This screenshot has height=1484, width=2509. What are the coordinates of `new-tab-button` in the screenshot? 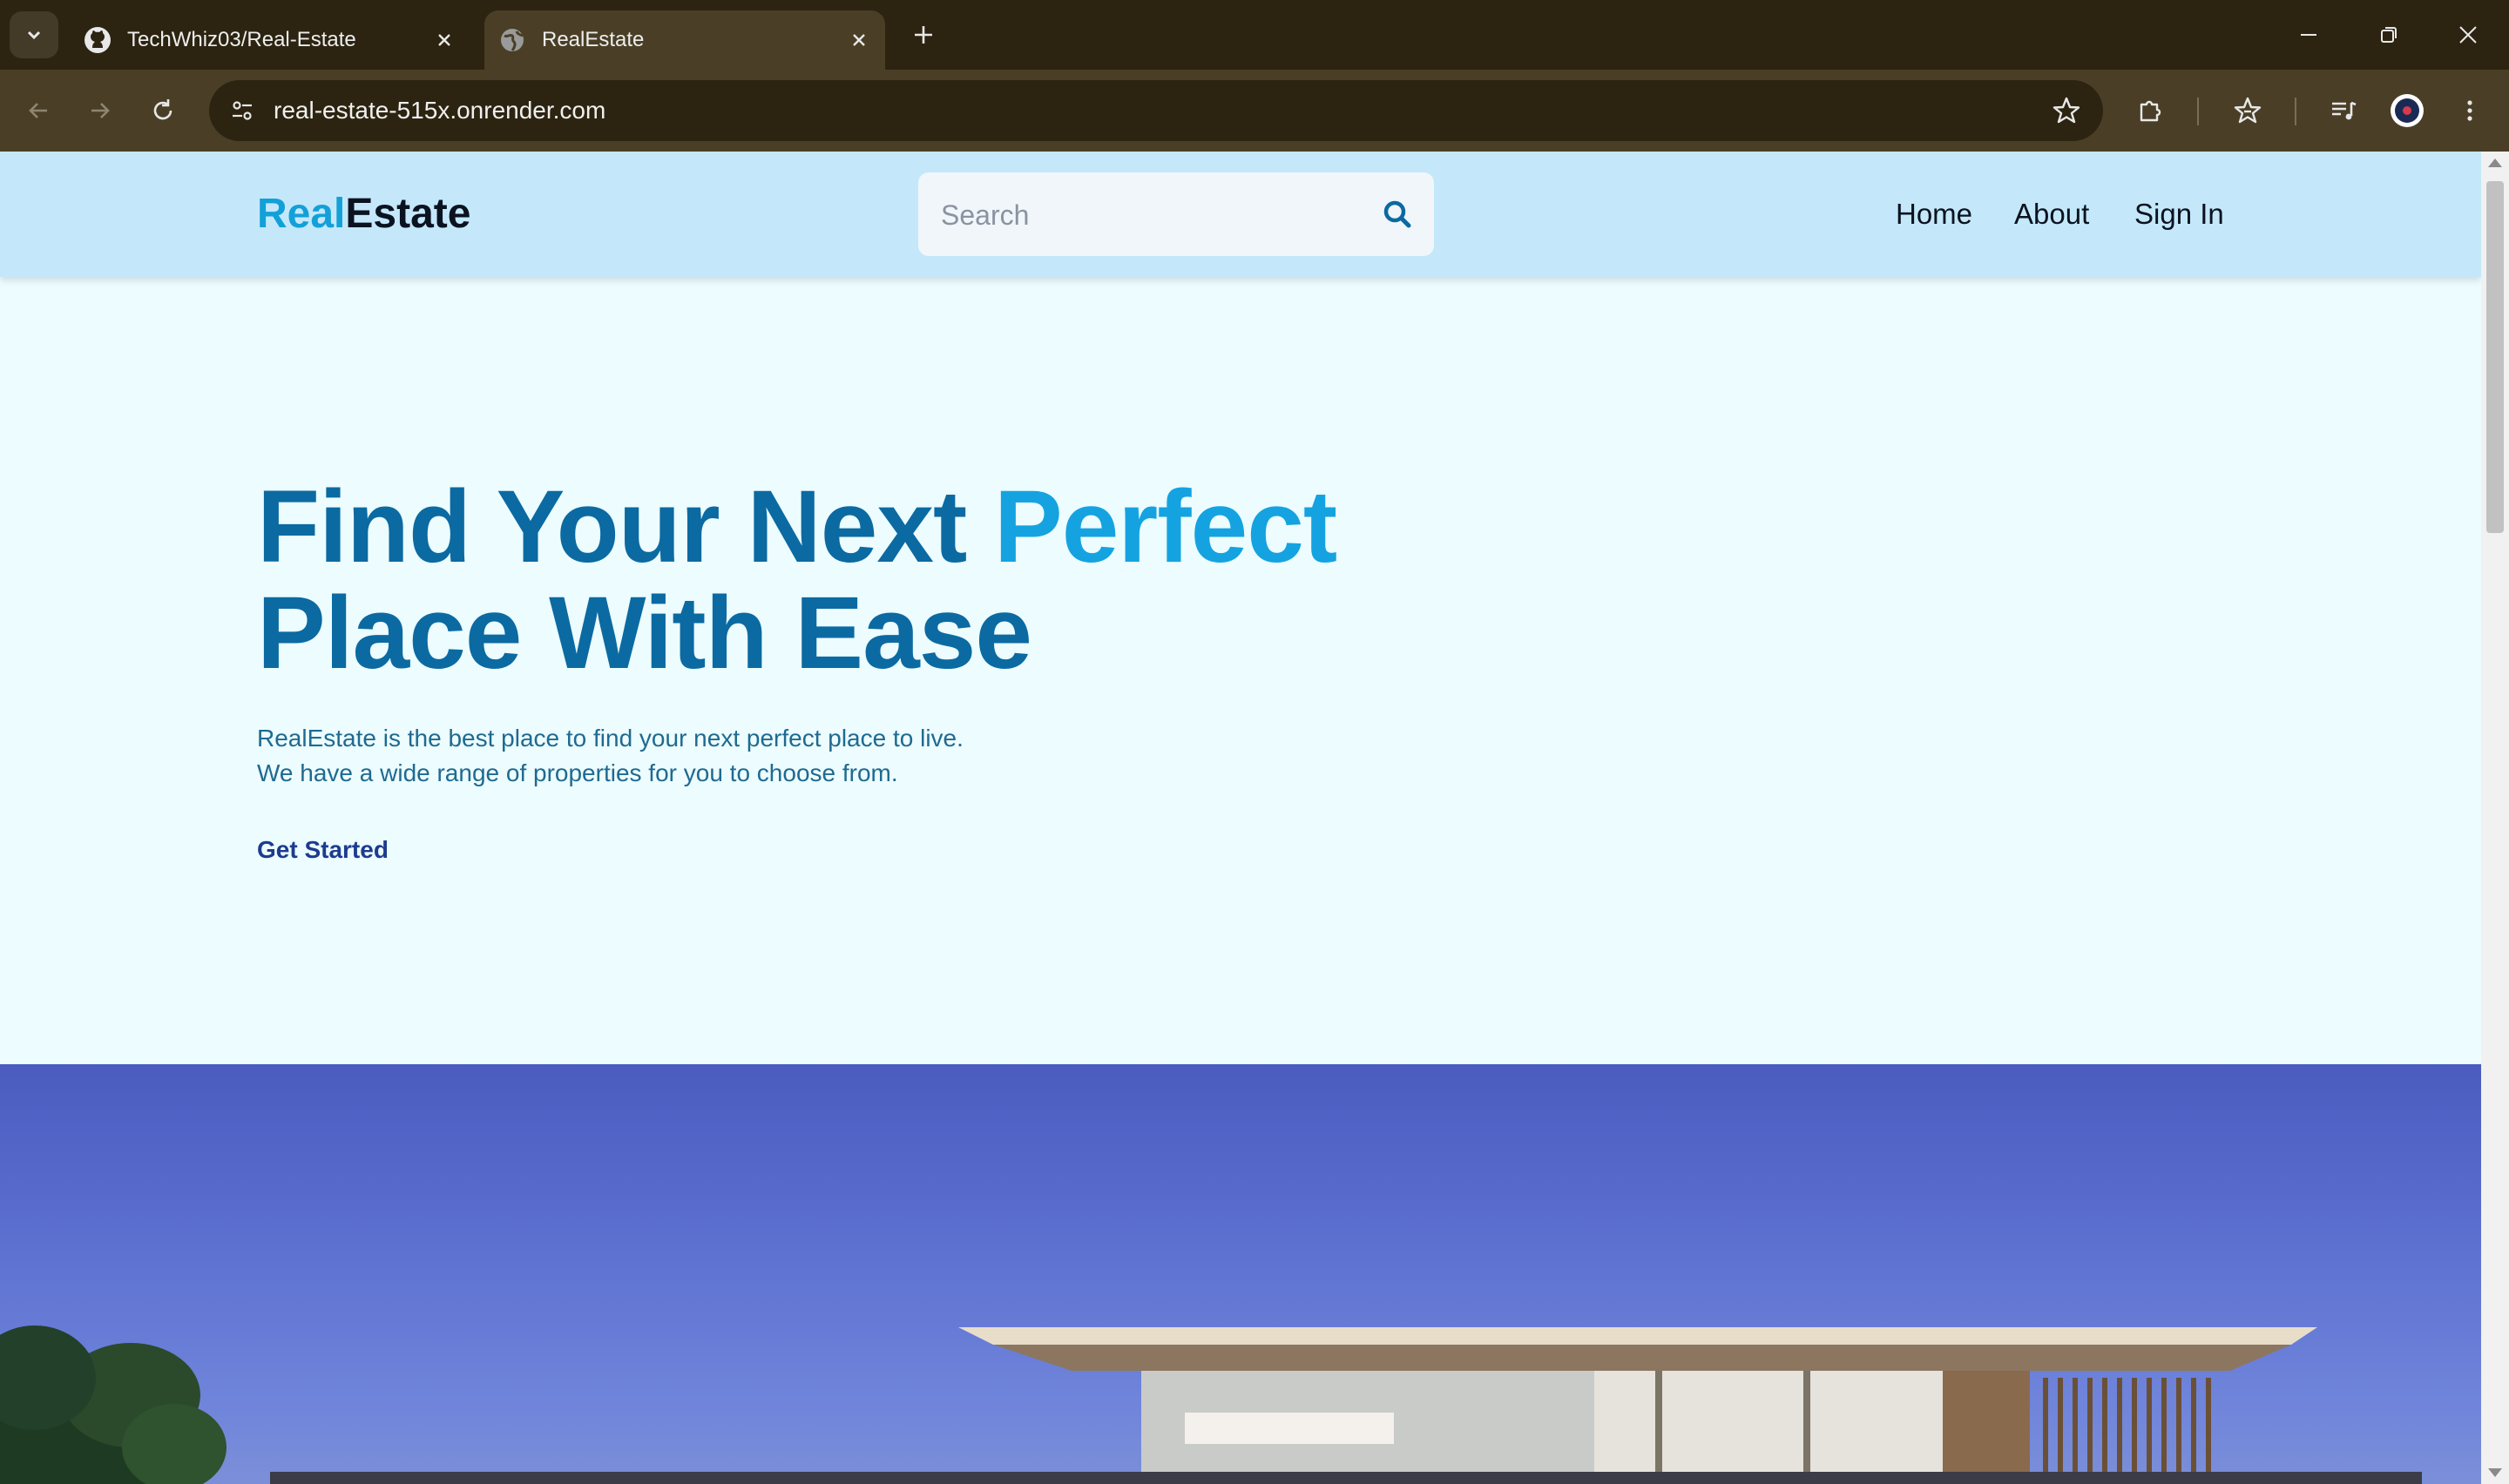 It's located at (923, 34).